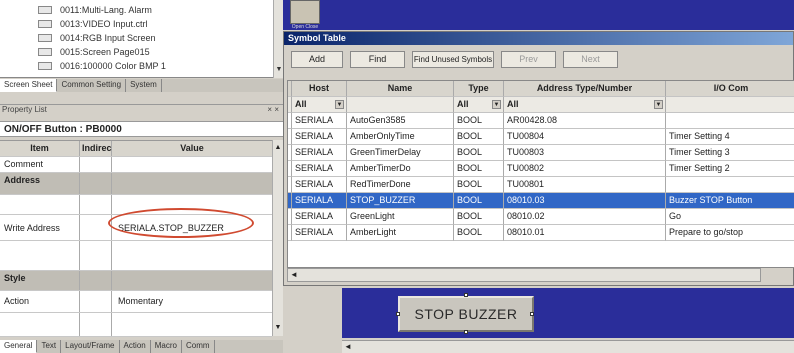 The image size is (794, 353). What do you see at coordinates (400, 153) in the screenshot?
I see `row-name-cell: GreenTimerDelay` at bounding box center [400, 153].